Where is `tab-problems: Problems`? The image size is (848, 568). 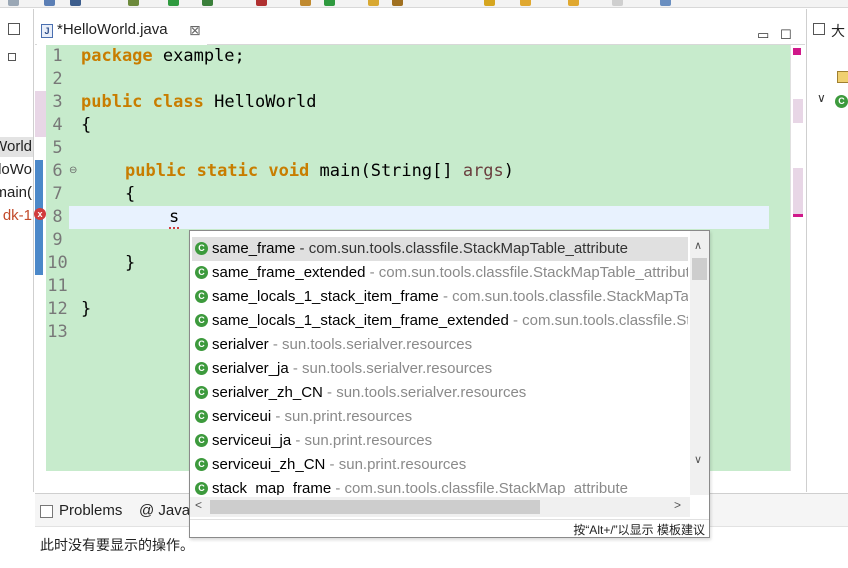
tab-problems: Problems is located at coordinates (90, 510).